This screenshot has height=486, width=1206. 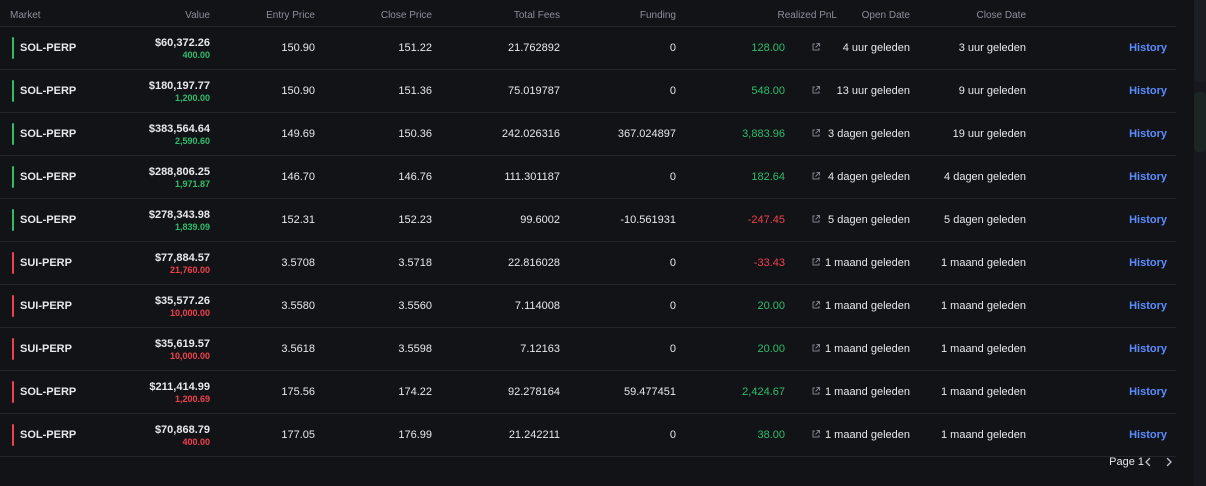 I want to click on position-value: $278,343.98, so click(x=179, y=215).